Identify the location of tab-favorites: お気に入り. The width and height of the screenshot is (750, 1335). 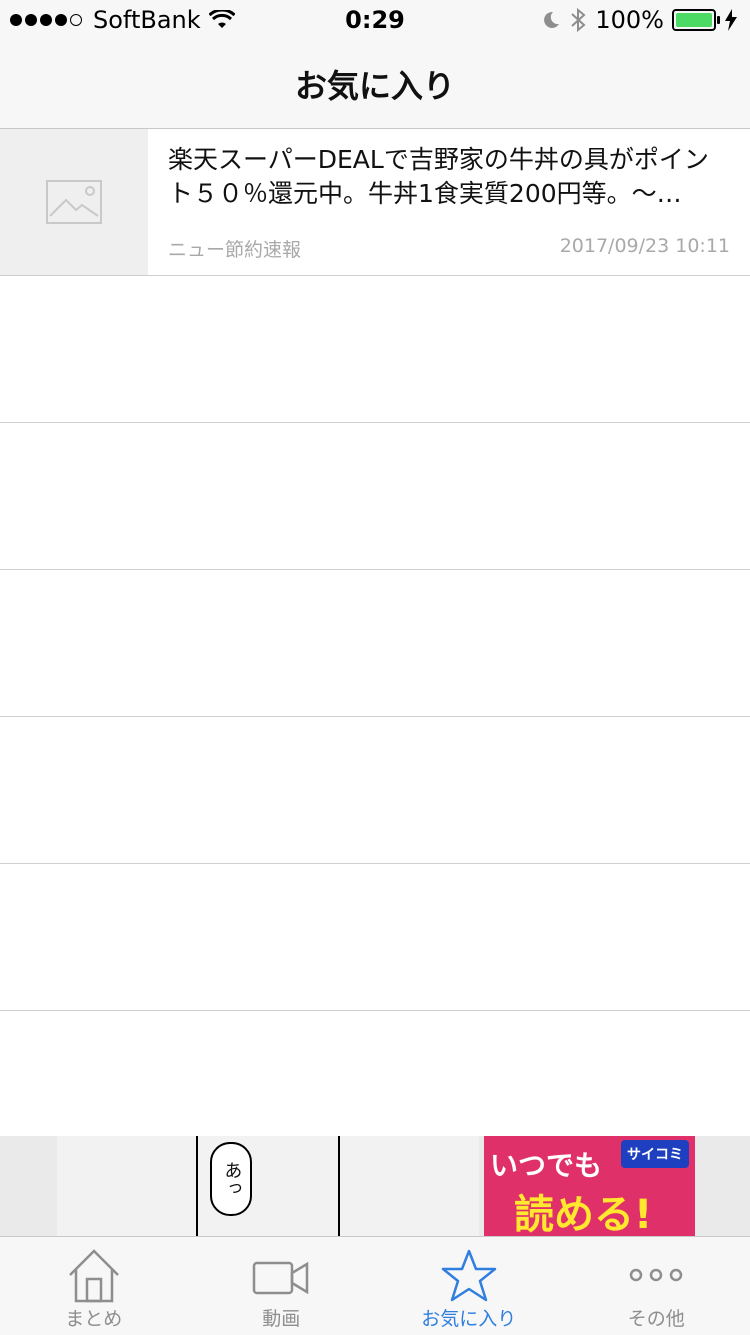
(469, 1286).